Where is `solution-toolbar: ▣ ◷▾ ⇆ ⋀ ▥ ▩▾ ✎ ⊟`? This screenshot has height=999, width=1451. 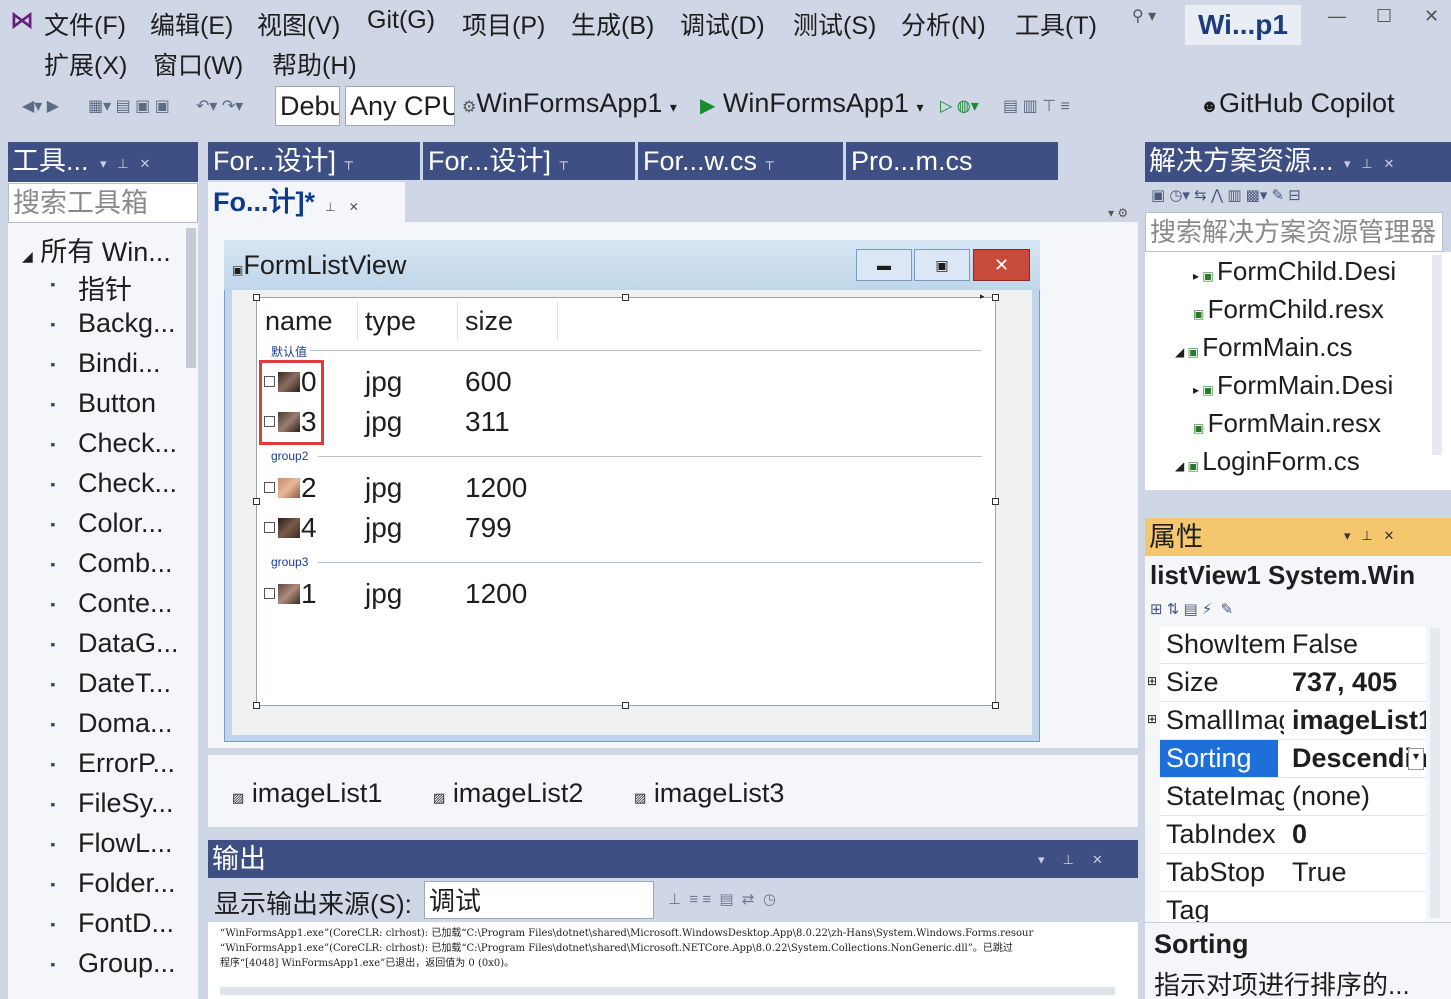
solution-toolbar: ▣ ◷▾ ⇆ ⋀ ▥ ▩▾ ✎ ⊟ is located at coordinates (1298, 197).